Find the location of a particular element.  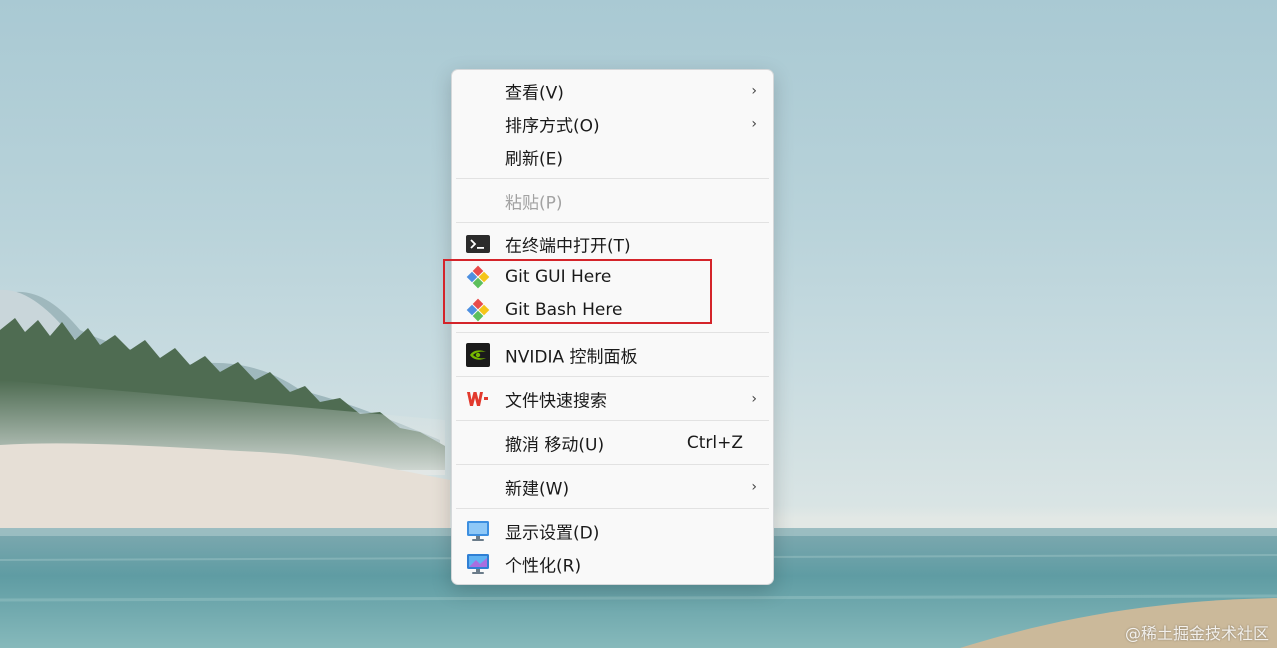

menu-item-label: 在终端中打开(T) is located at coordinates (568, 246).